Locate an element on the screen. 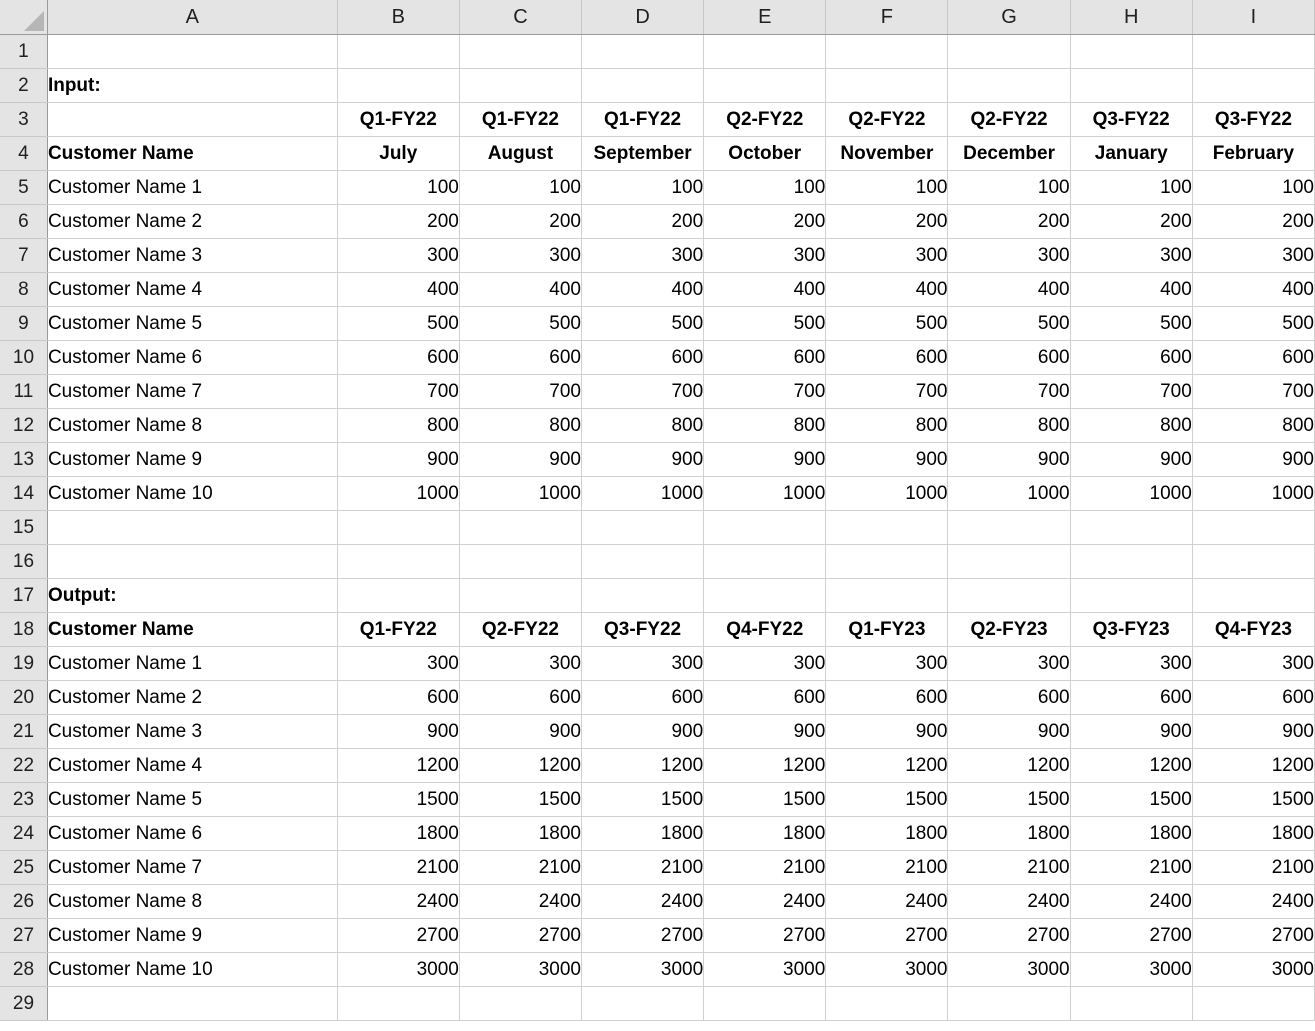 Image resolution: width=1315 pixels, height=1031 pixels. cell-C1 is located at coordinates (521, 51).